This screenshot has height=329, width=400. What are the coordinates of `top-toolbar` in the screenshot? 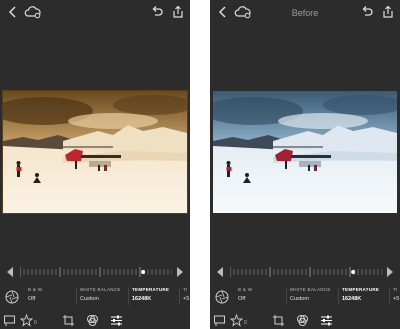 It's located at (95, 13).